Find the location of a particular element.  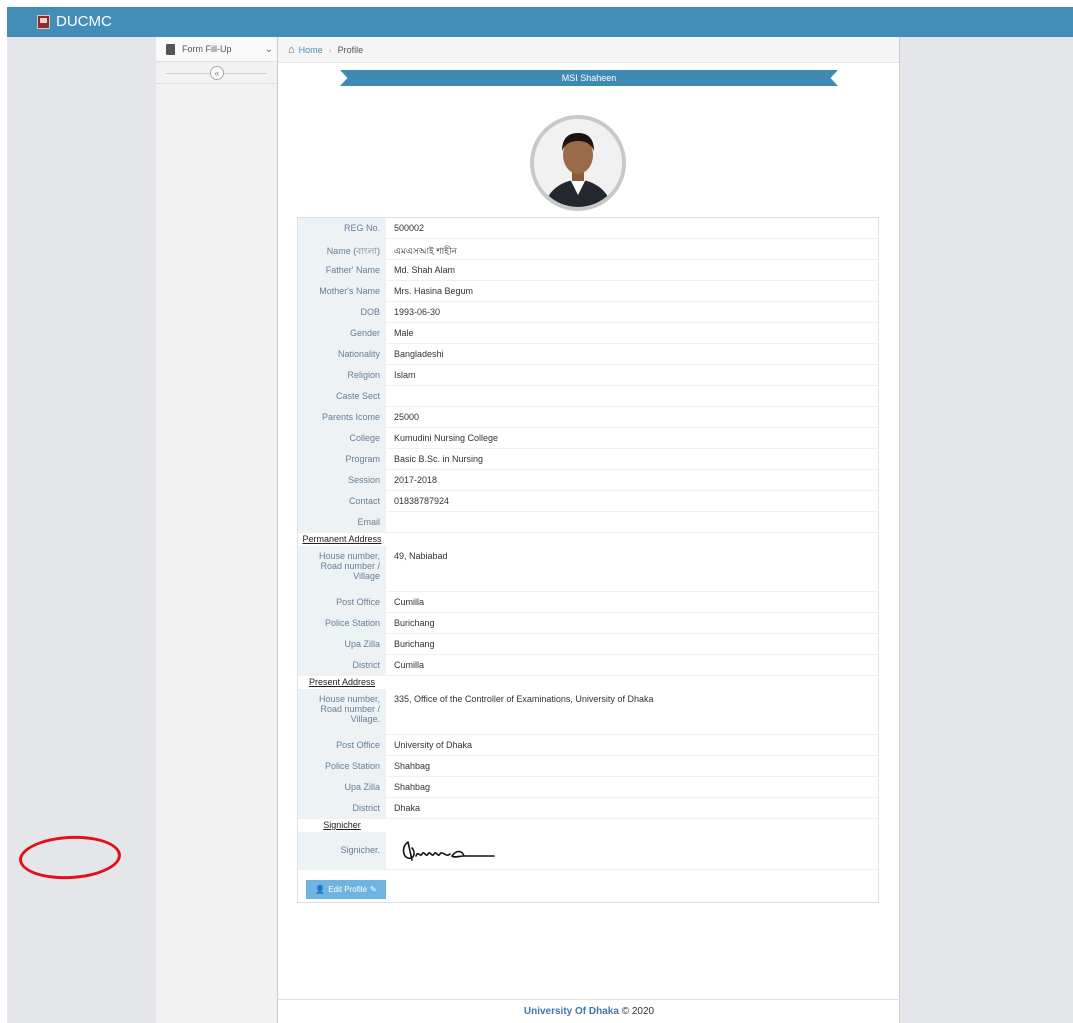

field-value: এমএসআই শাহীন is located at coordinates (425, 251).